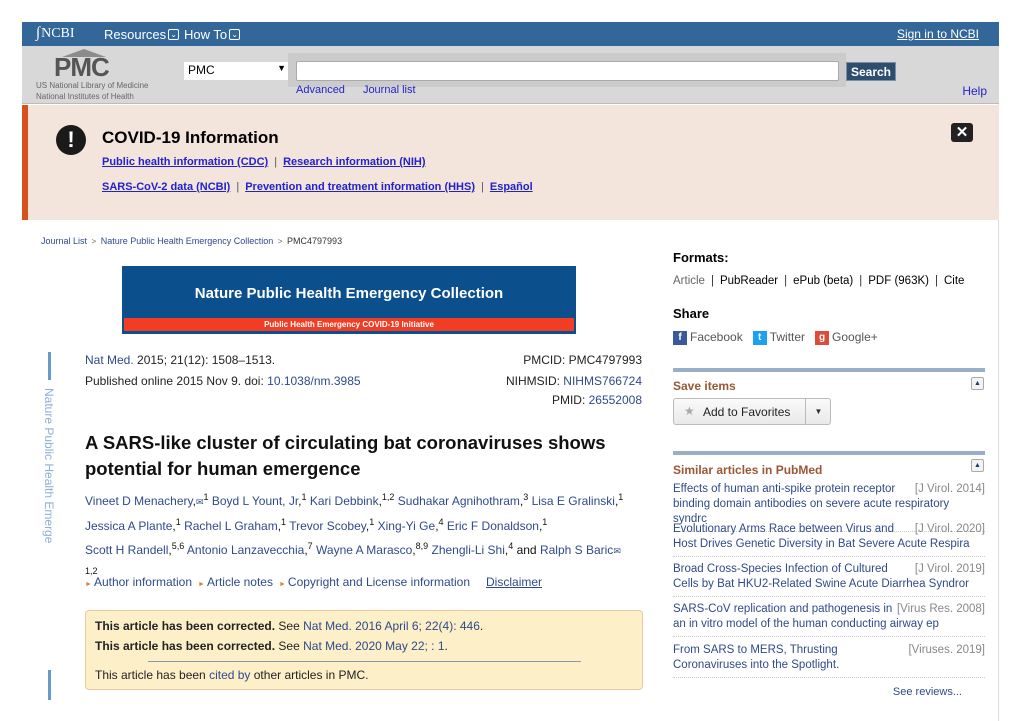 This screenshot has width=1020, height=721. I want to click on author-information-toggle: ► Author information, so click(138, 582).